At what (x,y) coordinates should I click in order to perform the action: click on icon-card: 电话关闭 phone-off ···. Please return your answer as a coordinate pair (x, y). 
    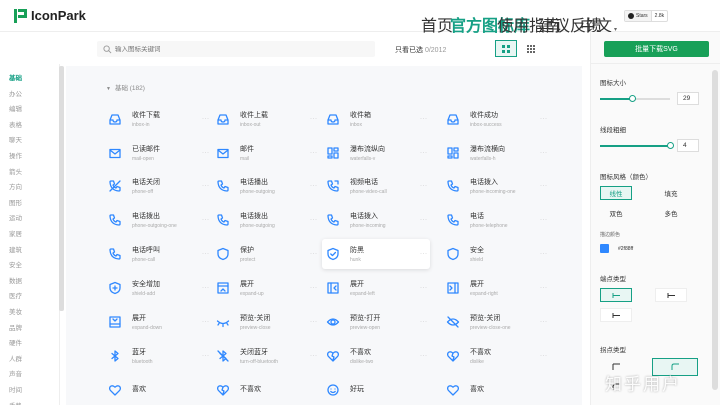
    Looking at the image, I should click on (158, 186).